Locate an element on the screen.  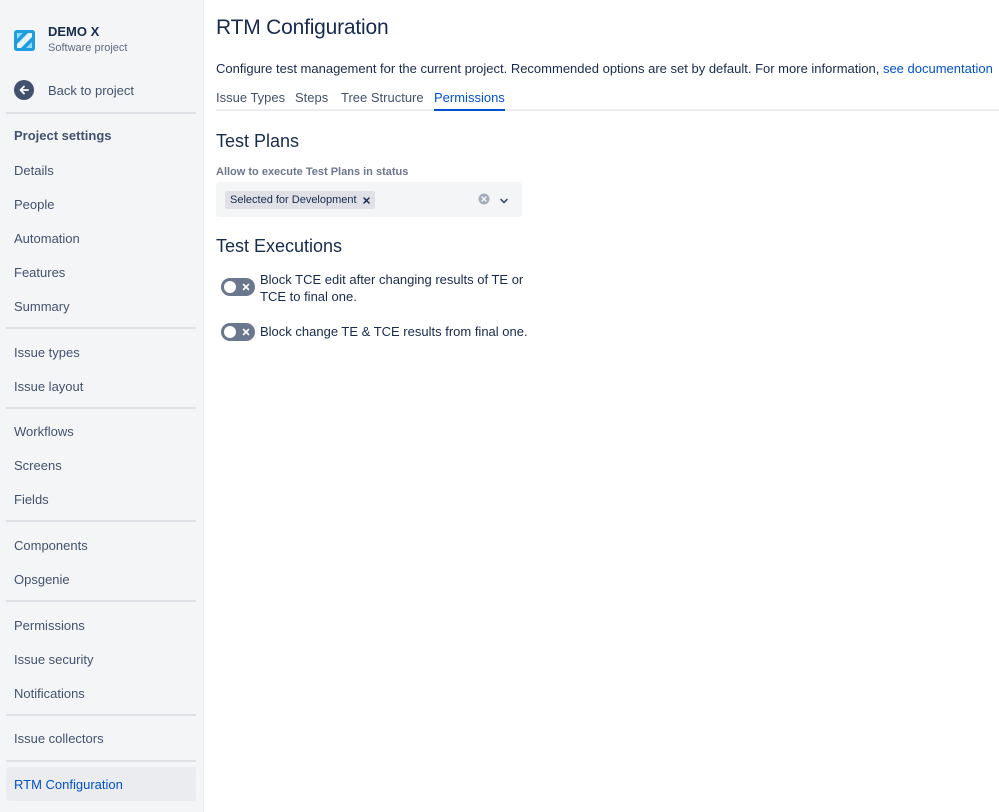
test-plans-status-label: Allow to execute Test Plans in status is located at coordinates (312, 172).